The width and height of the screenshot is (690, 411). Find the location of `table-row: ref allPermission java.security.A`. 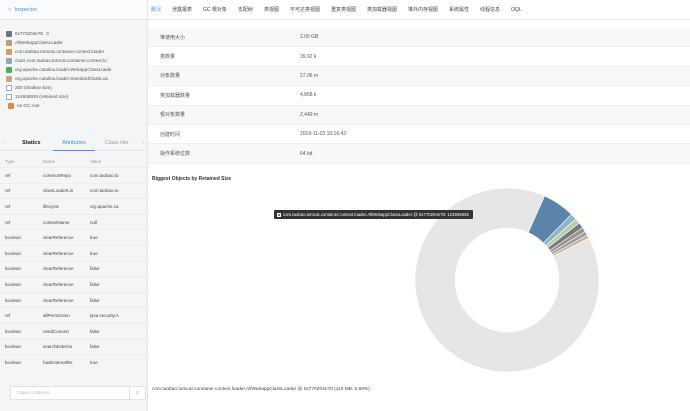

table-row: ref allPermission java.security.A is located at coordinates (74, 315).